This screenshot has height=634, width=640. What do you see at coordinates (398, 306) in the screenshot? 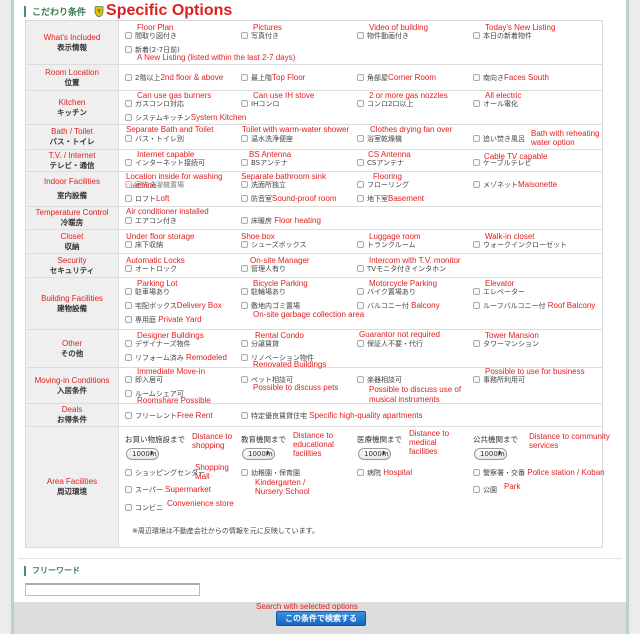
I see `checkbox-balcony: バルコニー付 Balcony` at bounding box center [398, 306].